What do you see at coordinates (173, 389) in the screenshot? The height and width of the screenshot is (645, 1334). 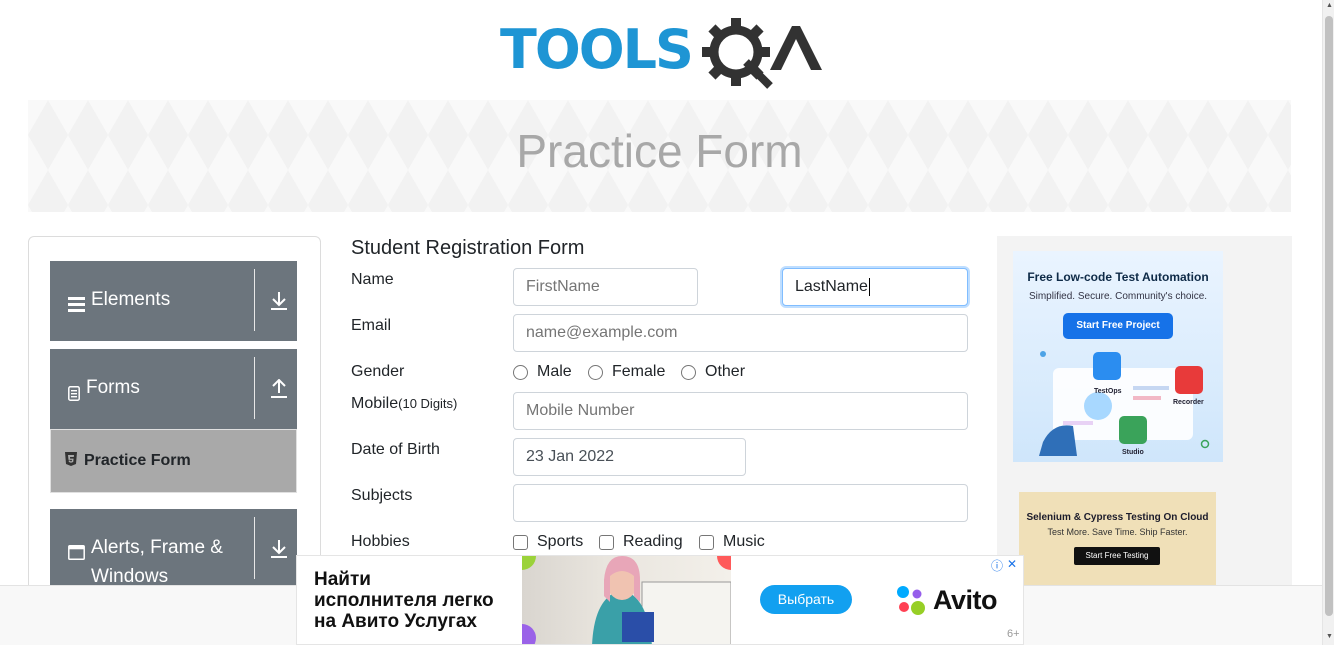 I see `sidebar-group-forms: Forms` at bounding box center [173, 389].